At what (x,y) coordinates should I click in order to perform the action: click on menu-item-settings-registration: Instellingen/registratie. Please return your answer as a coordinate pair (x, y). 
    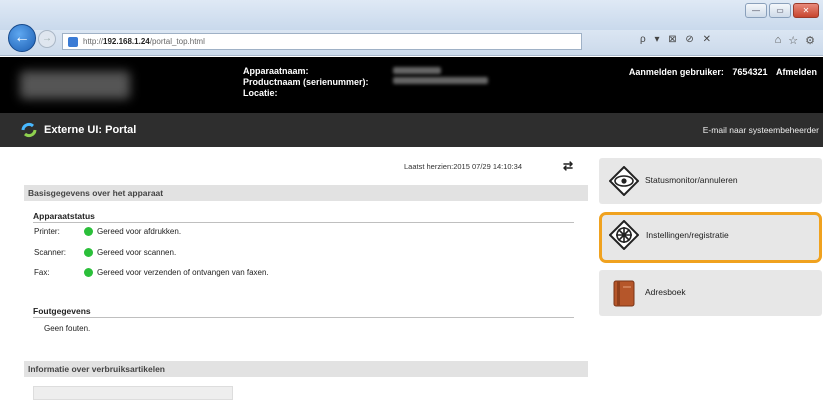
    Looking at the image, I should click on (710, 237).